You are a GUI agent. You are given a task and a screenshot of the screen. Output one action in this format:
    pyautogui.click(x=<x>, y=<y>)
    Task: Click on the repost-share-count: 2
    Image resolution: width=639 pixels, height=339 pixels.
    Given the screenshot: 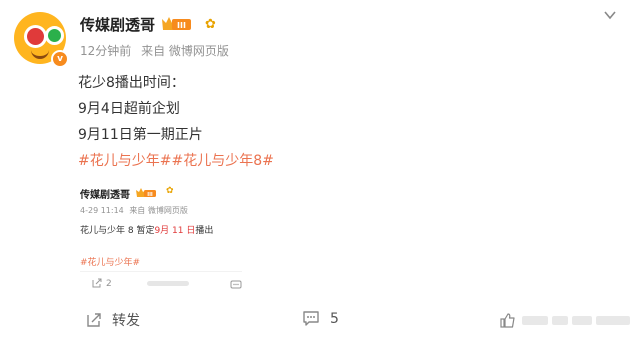 What is the action you would take?
    pyautogui.click(x=109, y=284)
    